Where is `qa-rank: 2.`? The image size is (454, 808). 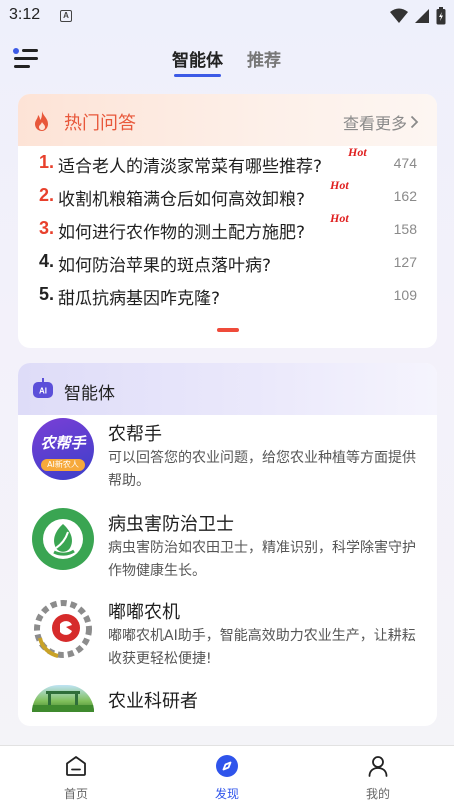
qa-rank: 2. is located at coordinates (47, 195).